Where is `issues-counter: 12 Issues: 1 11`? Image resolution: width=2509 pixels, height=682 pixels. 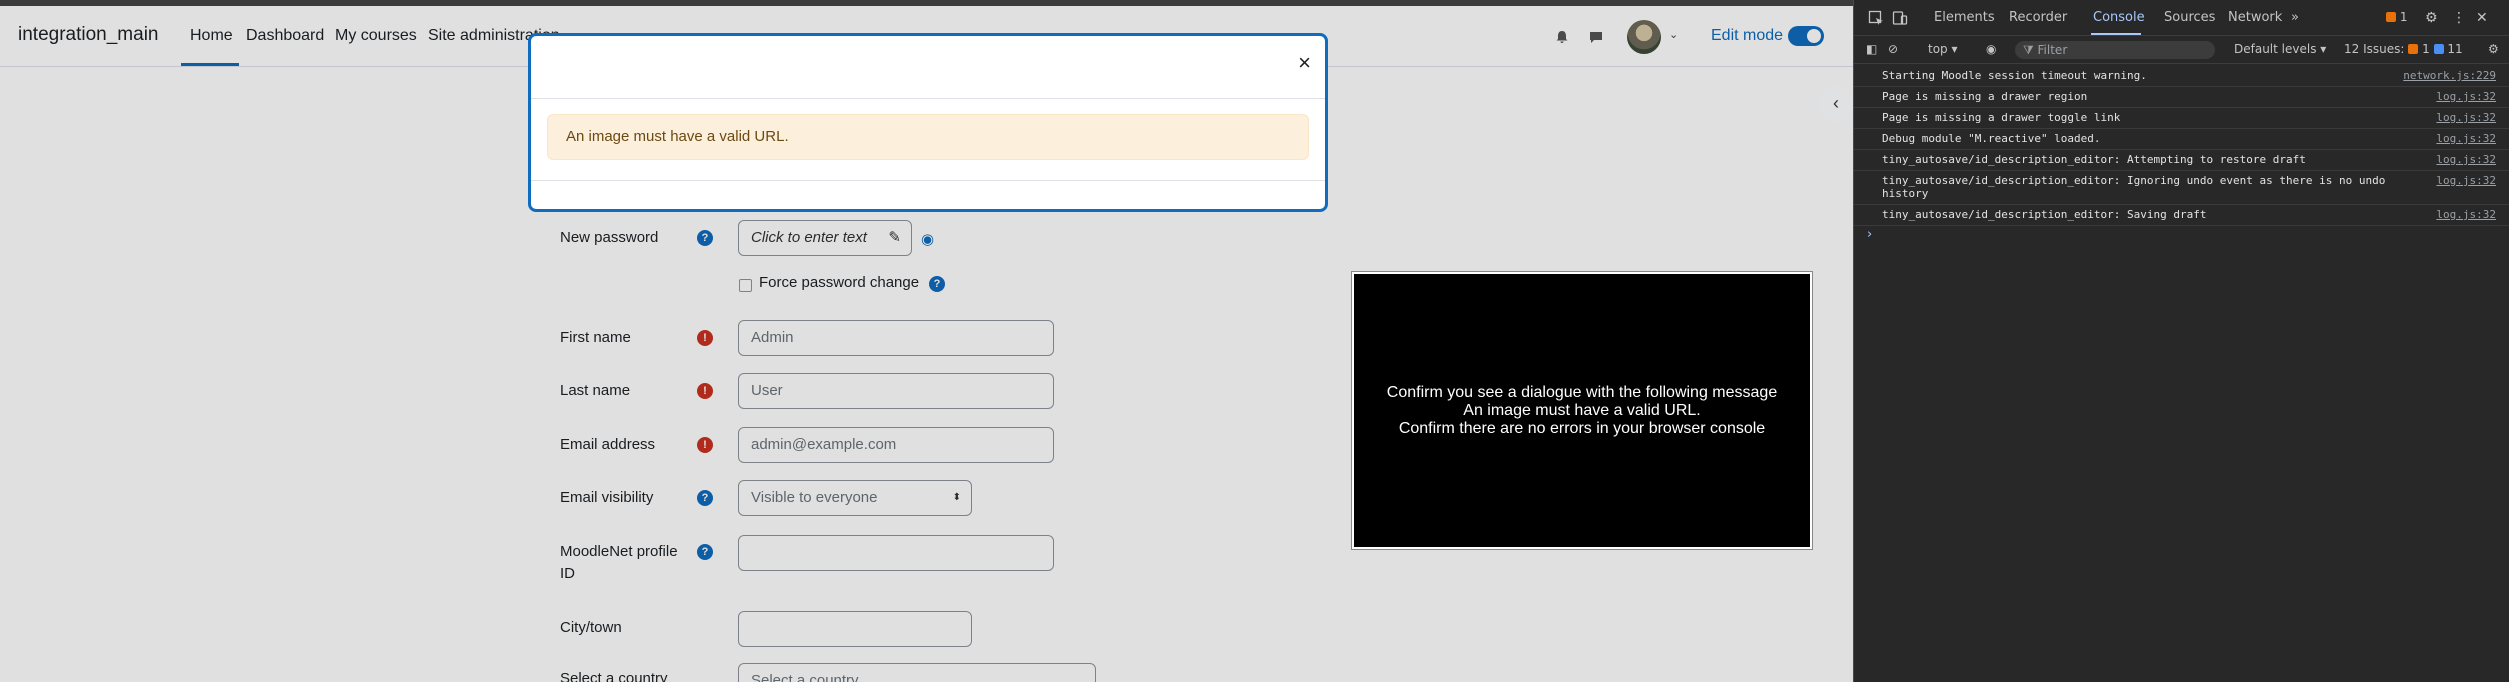 issues-counter: 12 Issues: 1 11 is located at coordinates (2403, 49).